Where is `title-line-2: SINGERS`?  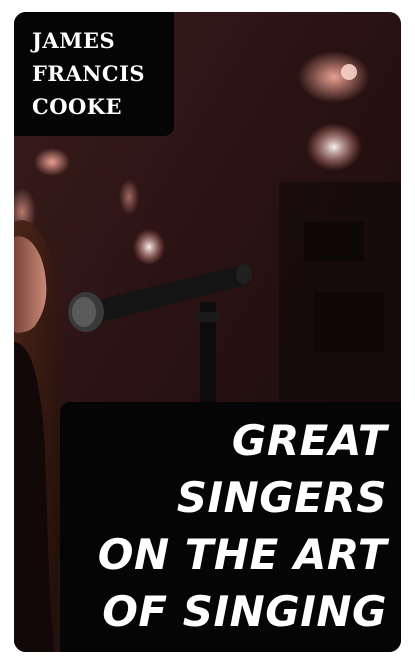
title-line-2: SINGERS is located at coordinates (281, 497).